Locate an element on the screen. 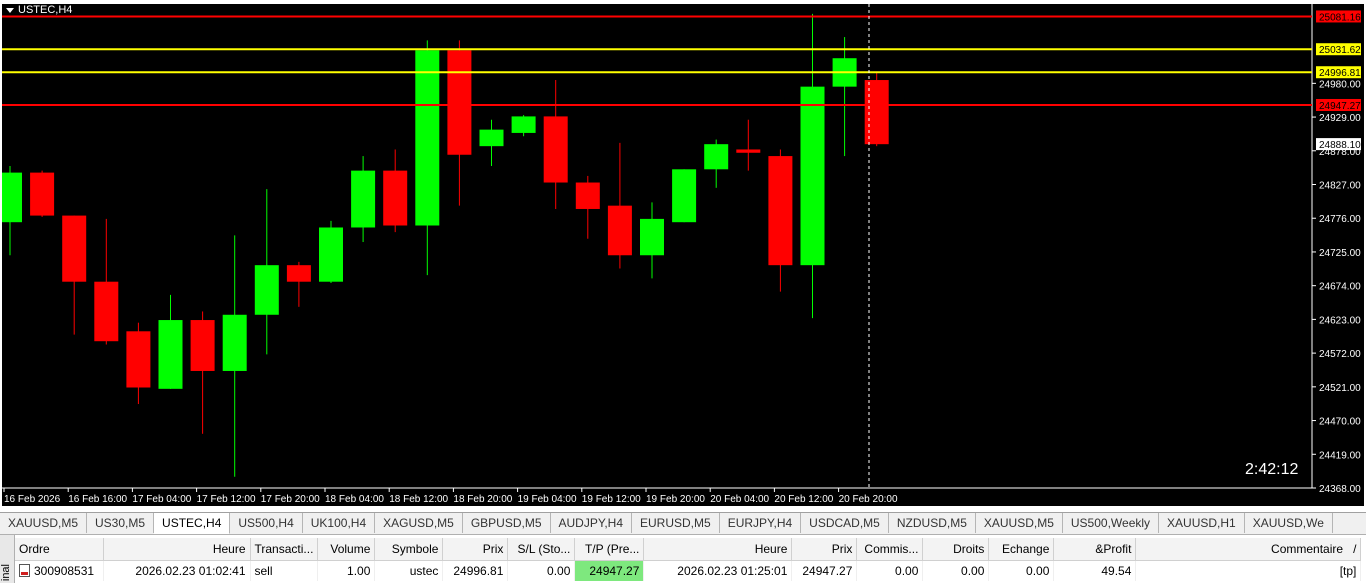 The image size is (1366, 583). chart-tab: NZDUSD,M5 is located at coordinates (932, 523).